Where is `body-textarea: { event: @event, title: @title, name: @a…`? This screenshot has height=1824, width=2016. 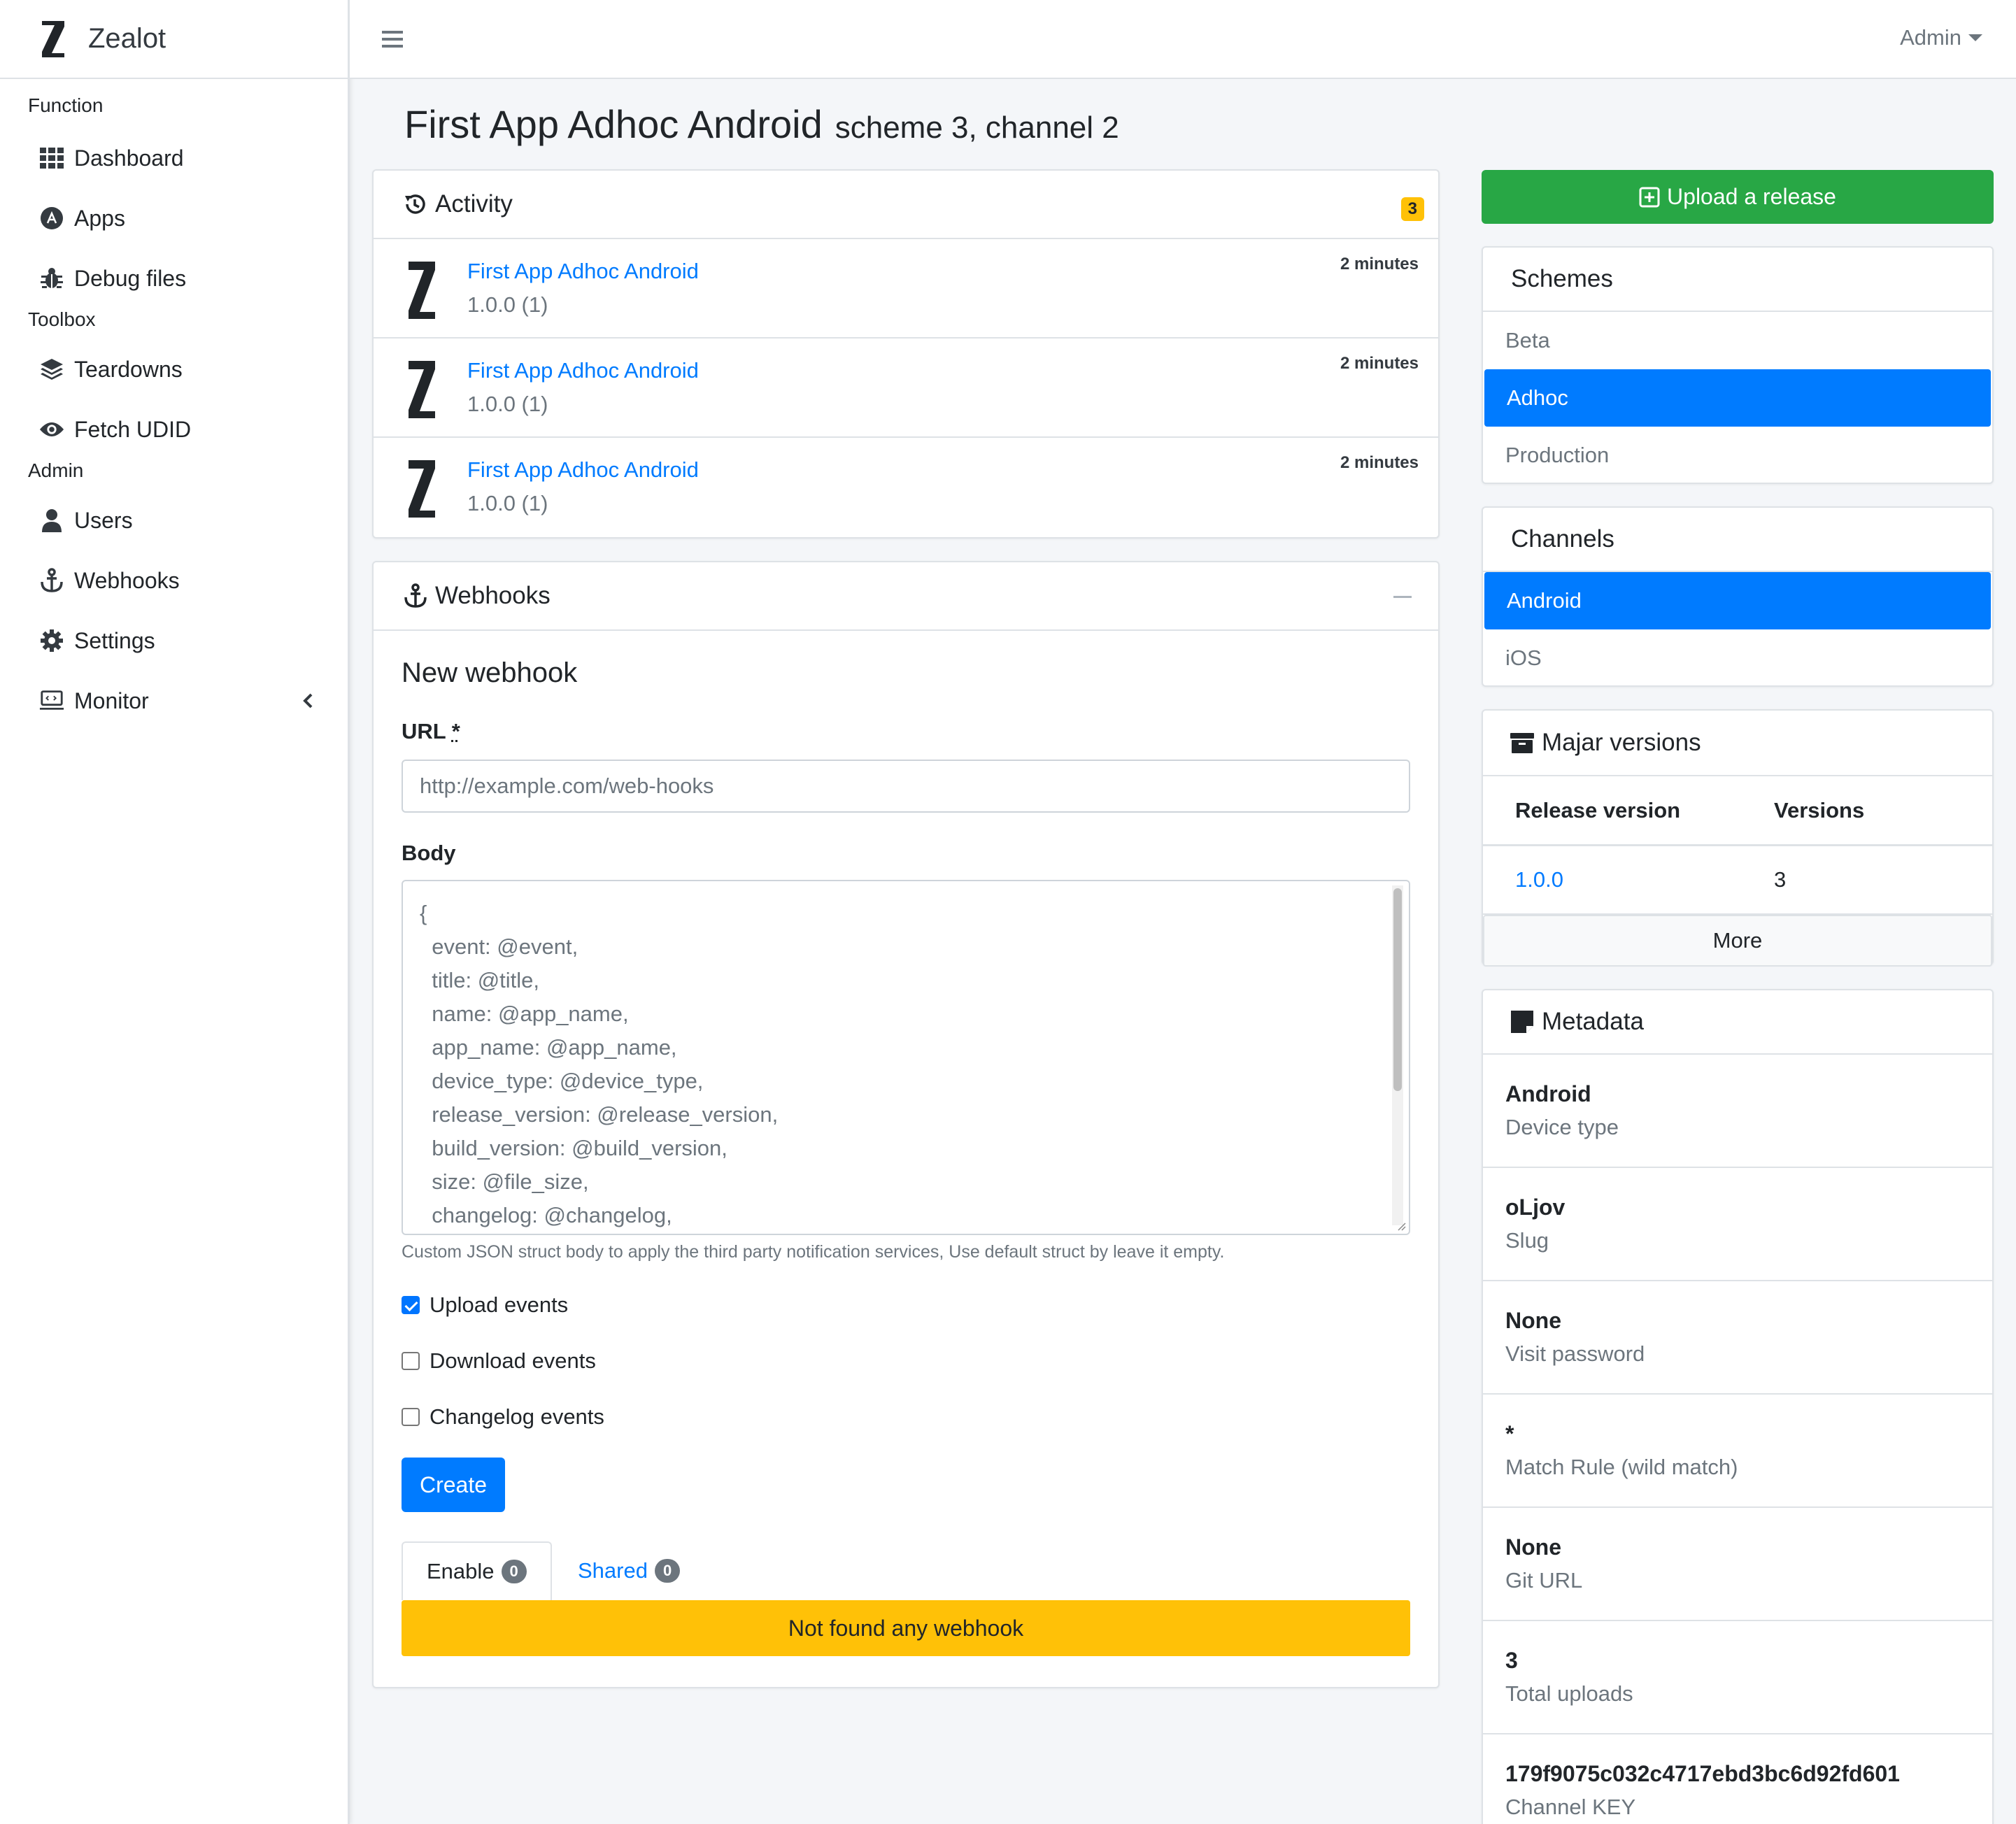
body-textarea: { event: @event, title: @title, name: @a… is located at coordinates (906, 1057).